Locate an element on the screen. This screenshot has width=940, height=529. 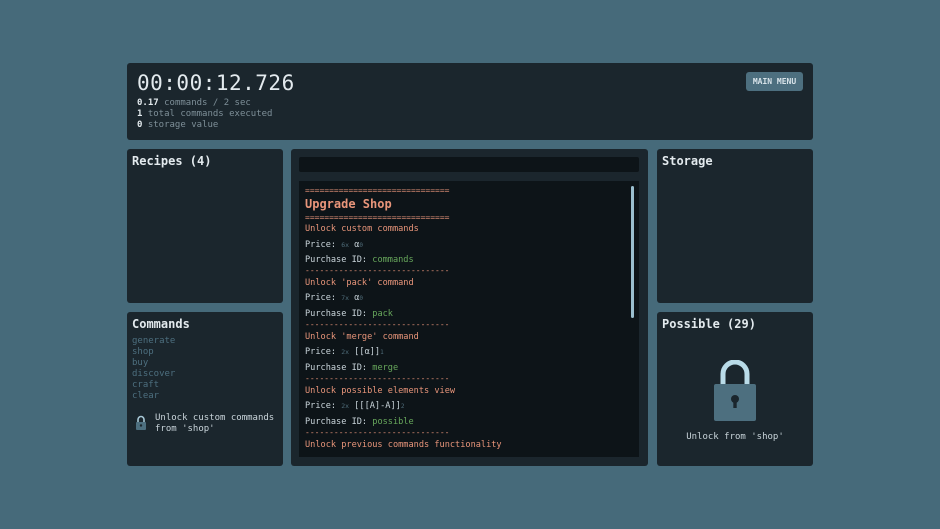
command-discover: discover is located at coordinates (153, 374).